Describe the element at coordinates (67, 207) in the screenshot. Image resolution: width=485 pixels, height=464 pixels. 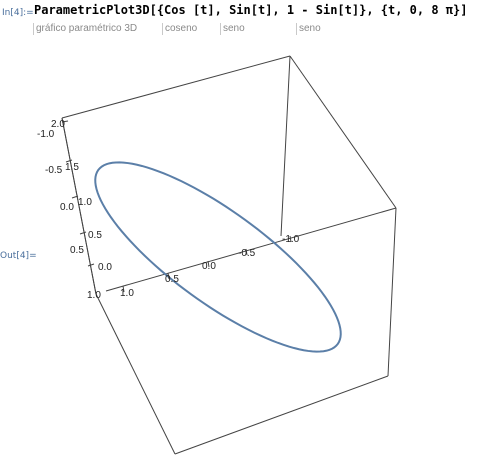
I see `y-tick-label: 0.0` at that location.